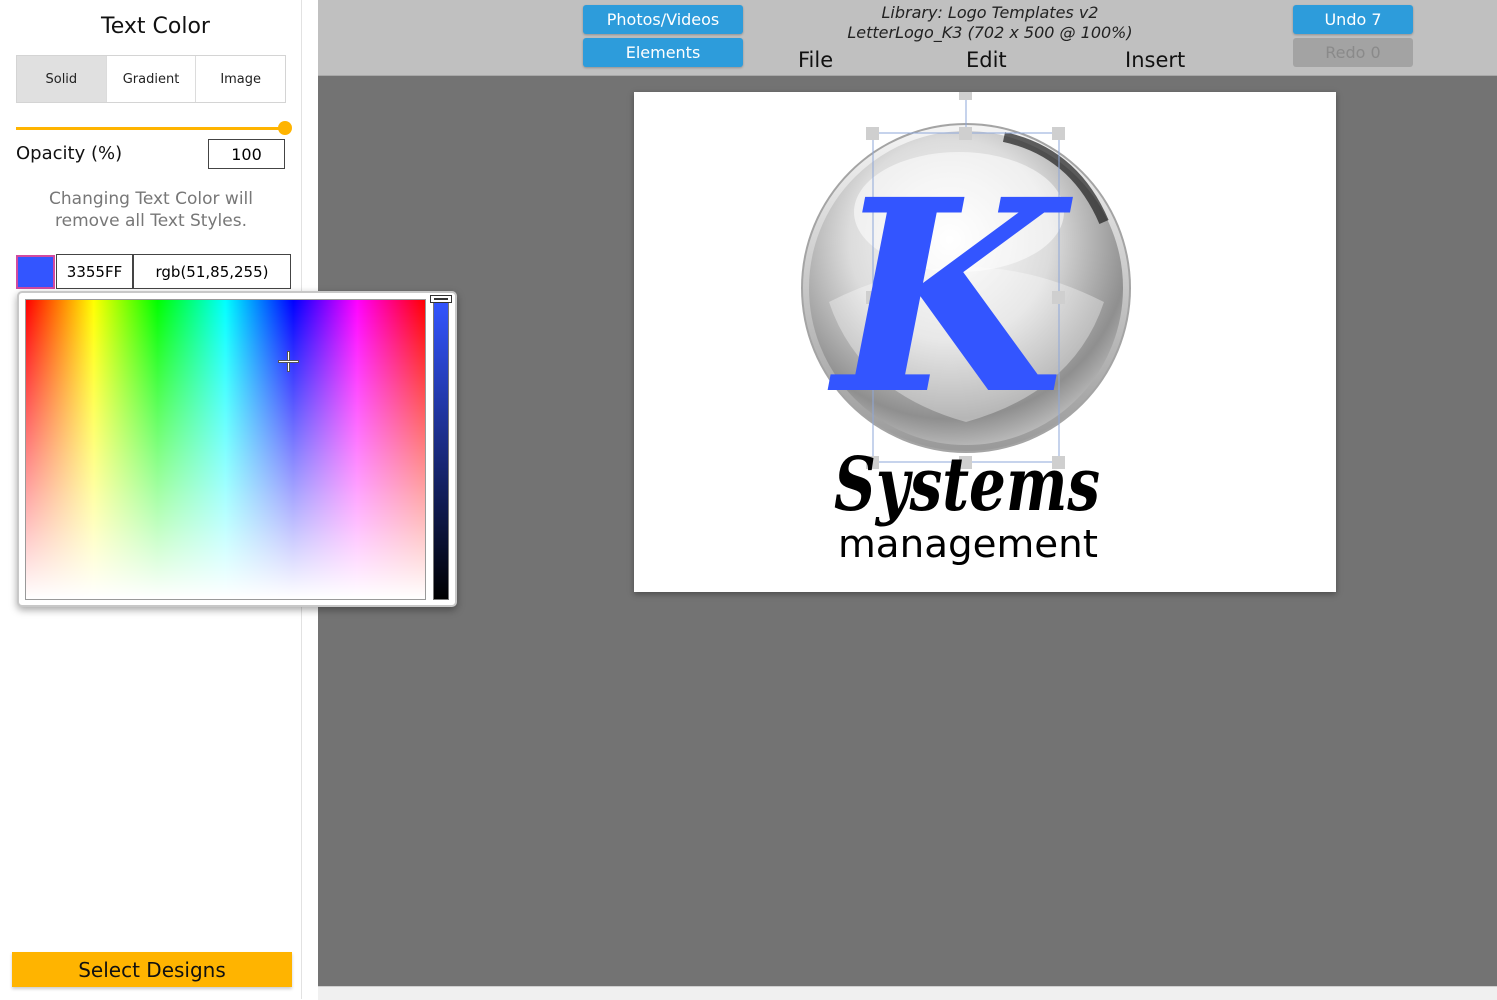 The image size is (1497, 1000). Describe the element at coordinates (94, 271) in the screenshot. I see `hex-input` at that location.